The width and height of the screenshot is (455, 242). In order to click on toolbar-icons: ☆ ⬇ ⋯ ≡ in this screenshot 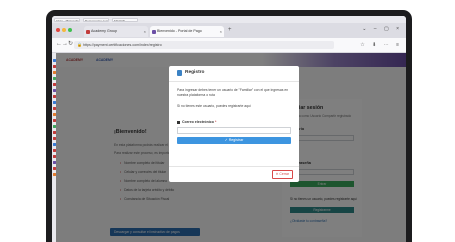, I will do `click(381, 45)`.